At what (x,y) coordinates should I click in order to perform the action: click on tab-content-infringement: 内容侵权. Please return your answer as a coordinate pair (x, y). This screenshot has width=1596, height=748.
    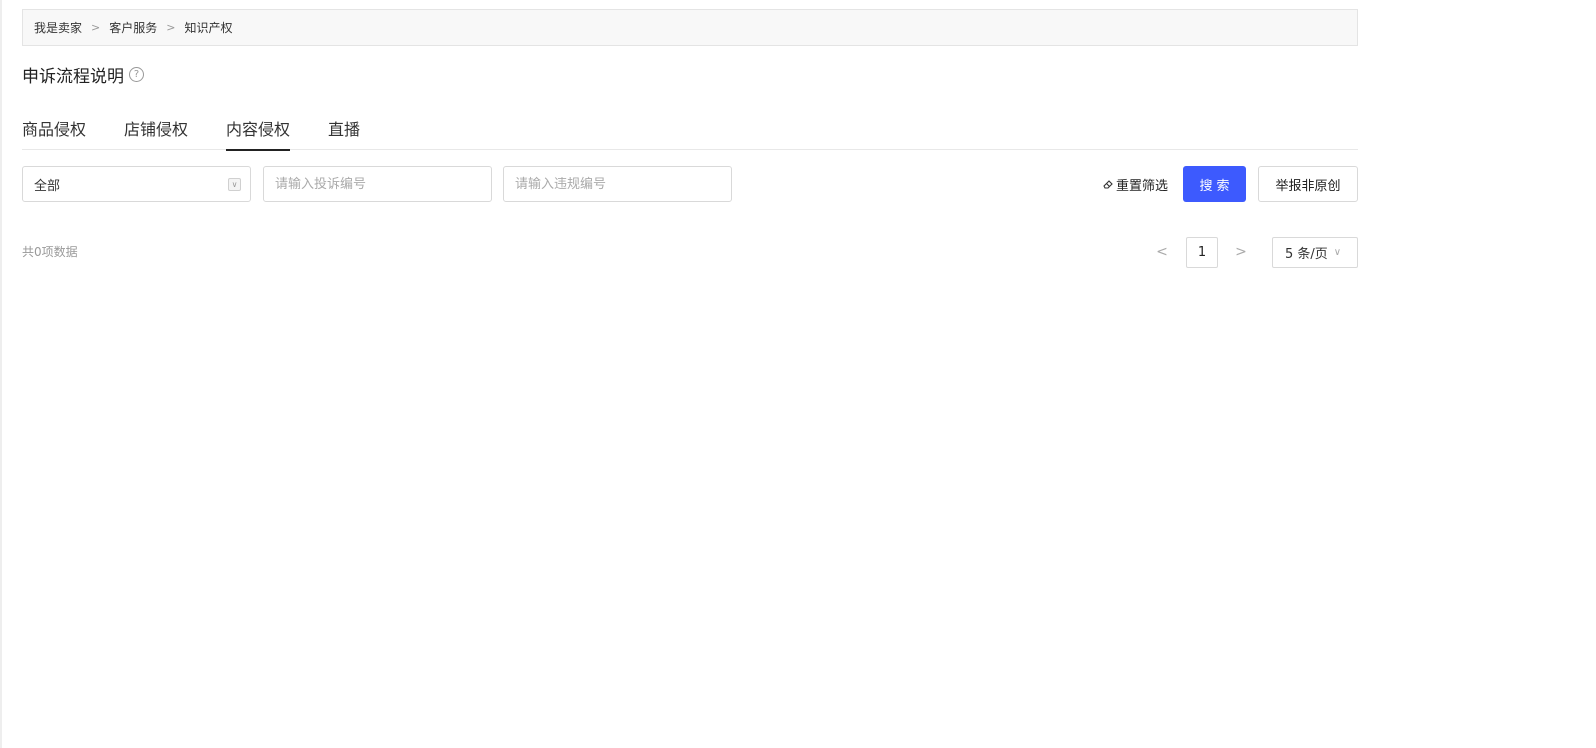
    Looking at the image, I should click on (258, 131).